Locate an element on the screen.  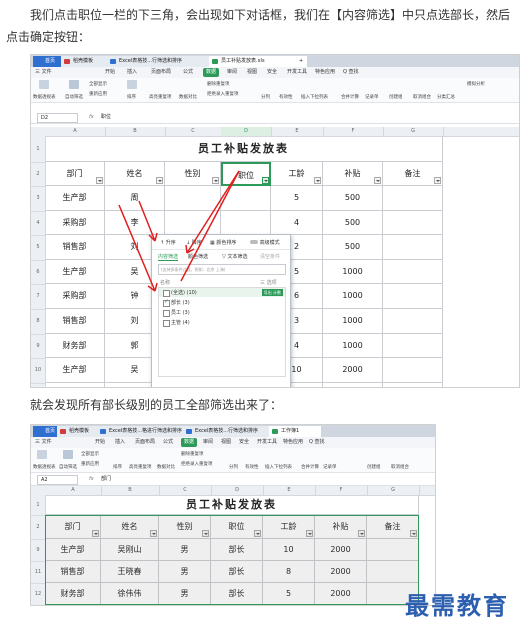
formula-input: 部门 is located at coordinates (106, 479).